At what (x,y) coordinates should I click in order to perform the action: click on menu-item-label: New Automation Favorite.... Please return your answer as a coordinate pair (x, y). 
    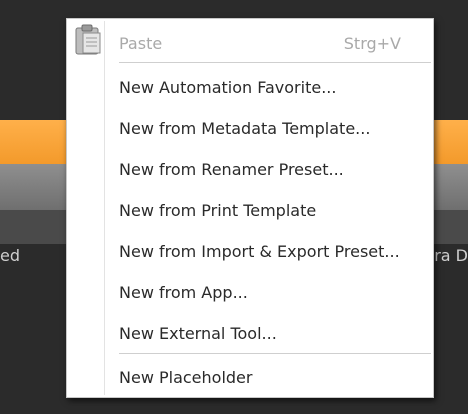
    Looking at the image, I should click on (228, 87).